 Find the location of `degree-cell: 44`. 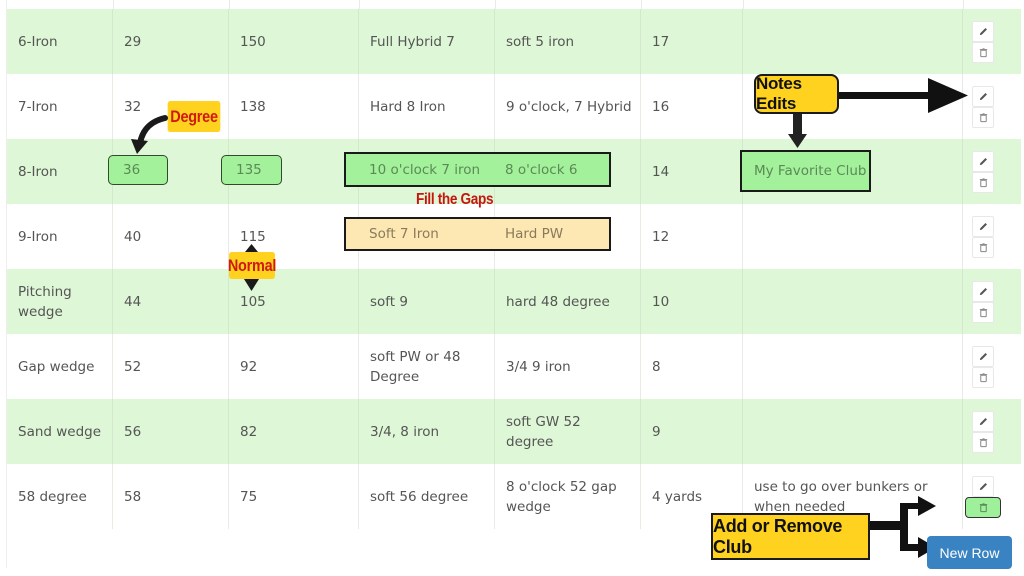

degree-cell: 44 is located at coordinates (171, 301).